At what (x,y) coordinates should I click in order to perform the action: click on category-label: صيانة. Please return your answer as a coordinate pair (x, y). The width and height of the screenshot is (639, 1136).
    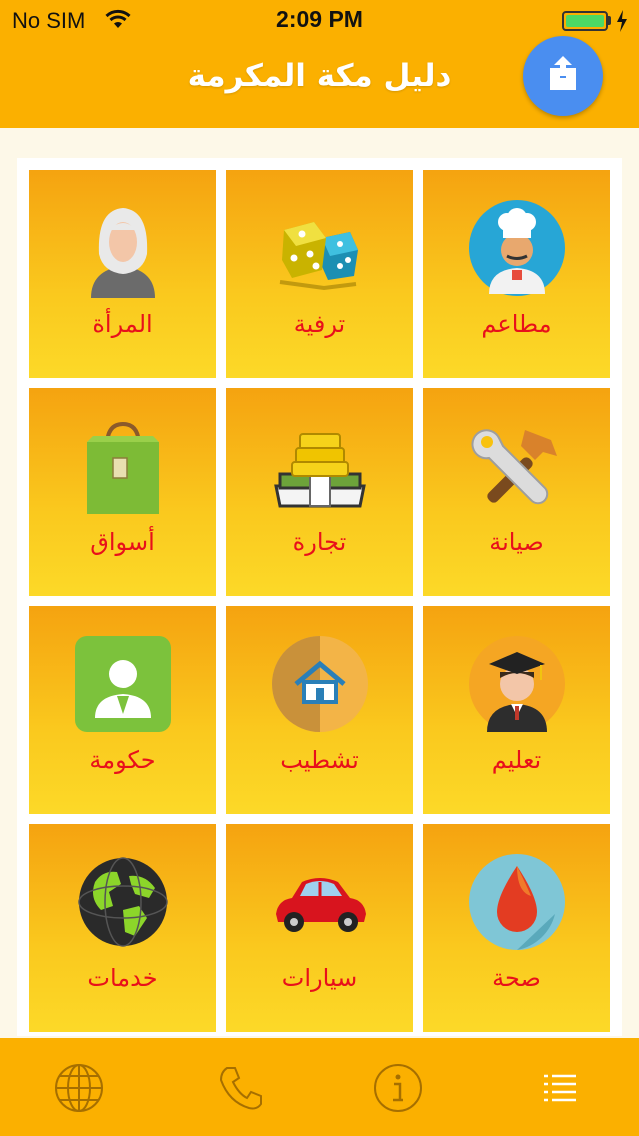
    Looking at the image, I should click on (516, 542).